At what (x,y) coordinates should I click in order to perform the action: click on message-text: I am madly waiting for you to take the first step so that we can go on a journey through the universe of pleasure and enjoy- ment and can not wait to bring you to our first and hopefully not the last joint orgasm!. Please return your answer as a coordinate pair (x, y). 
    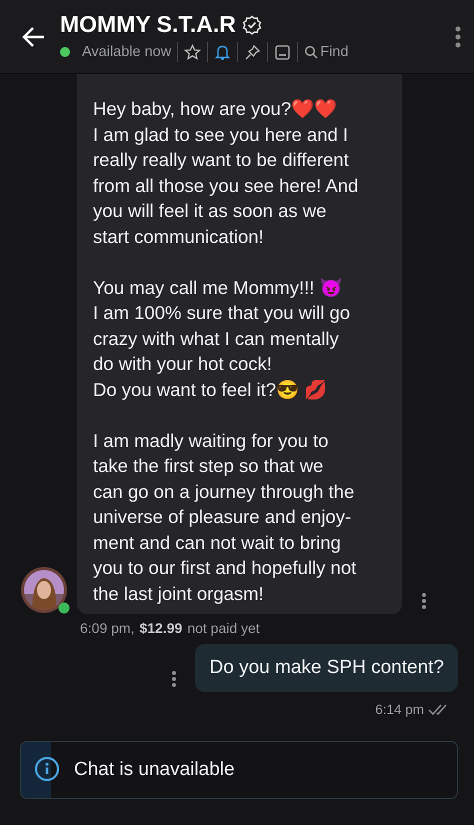
    Looking at the image, I should click on (225, 517).